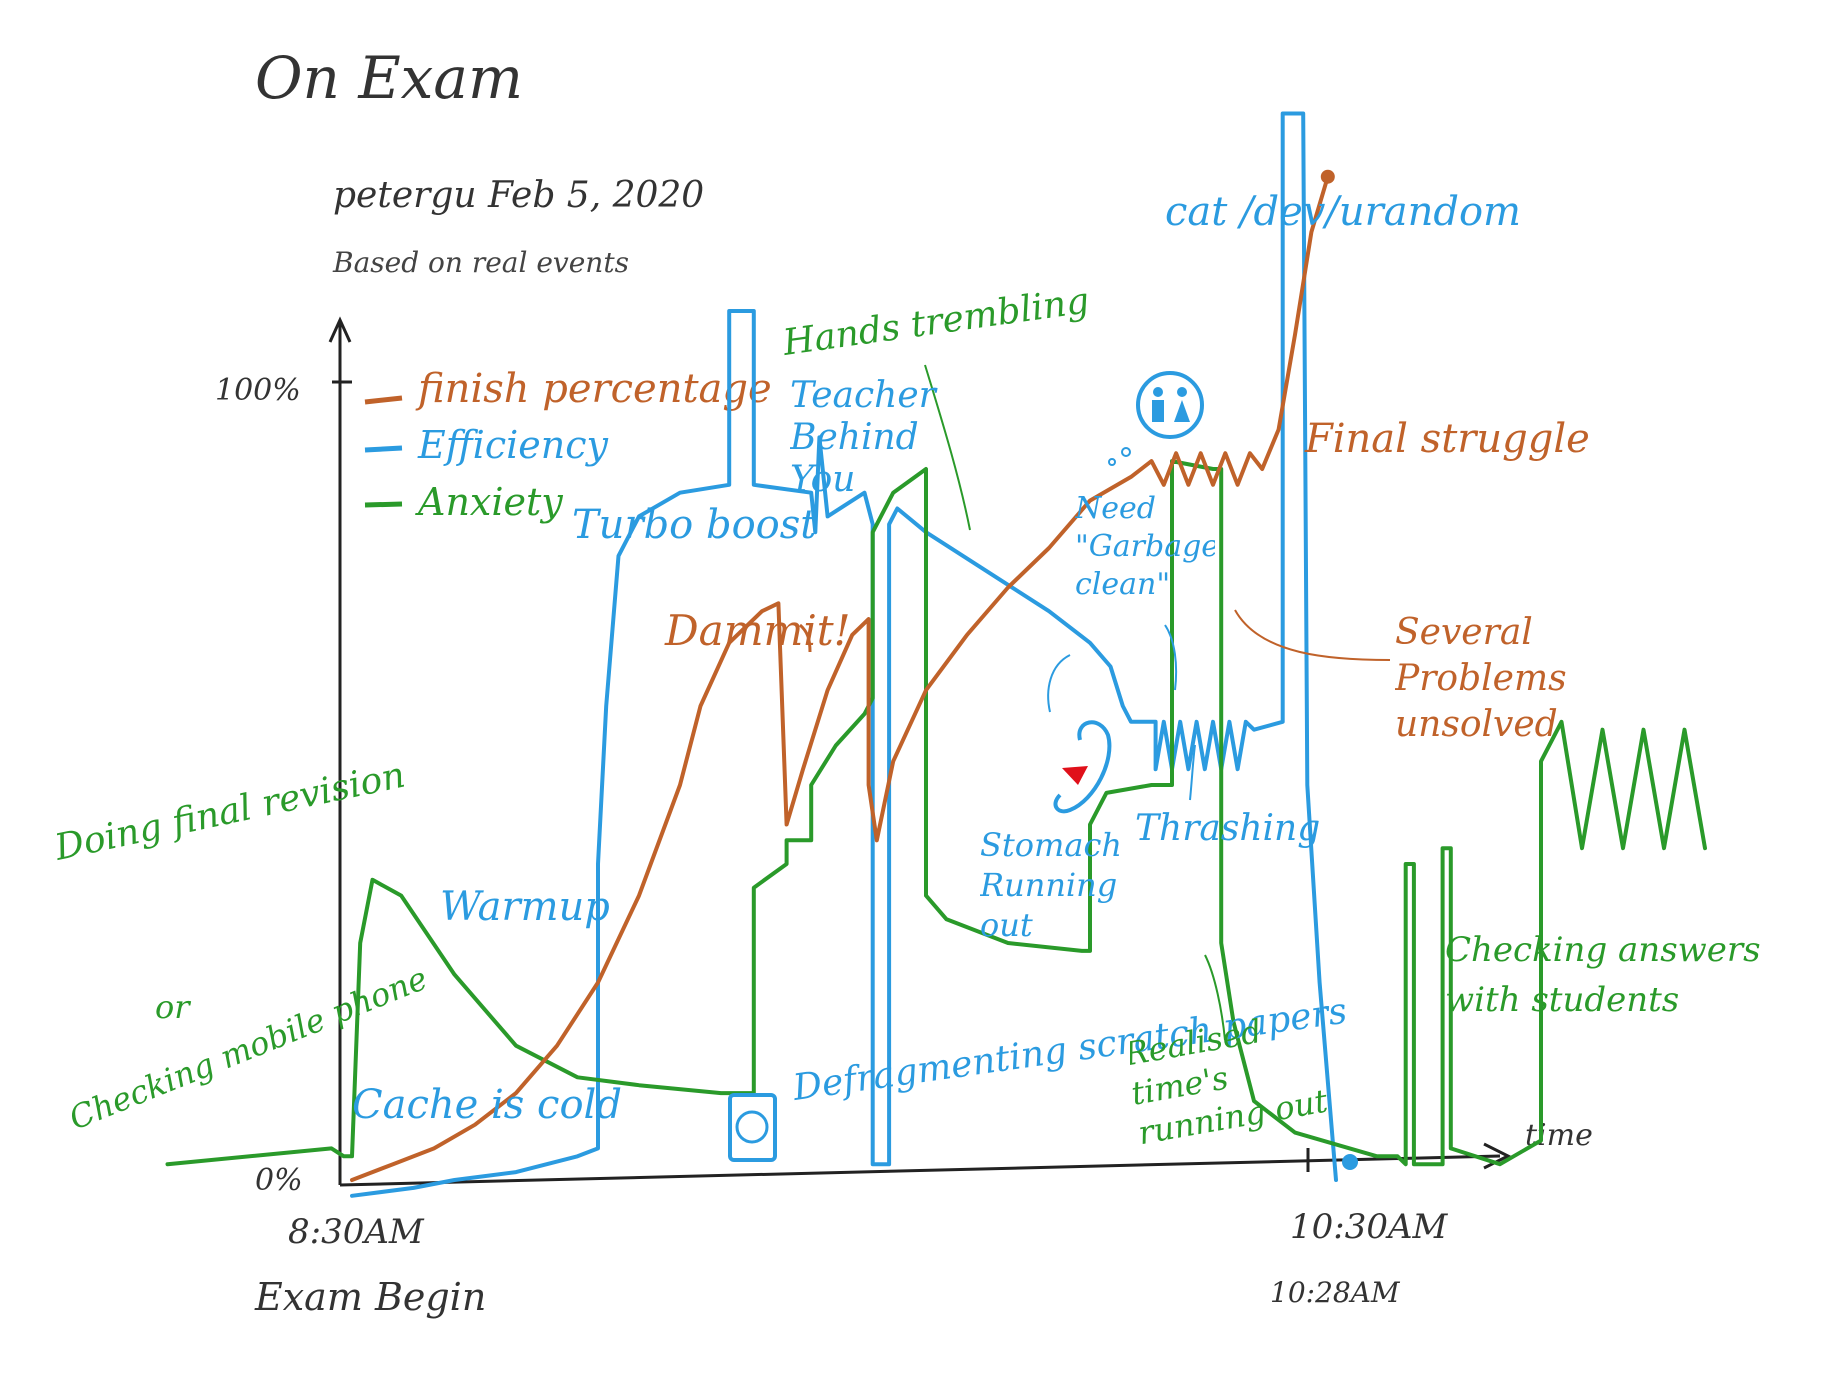  I want to click on x-tick-label-end: 10:30AM, so click(1369, 1227).